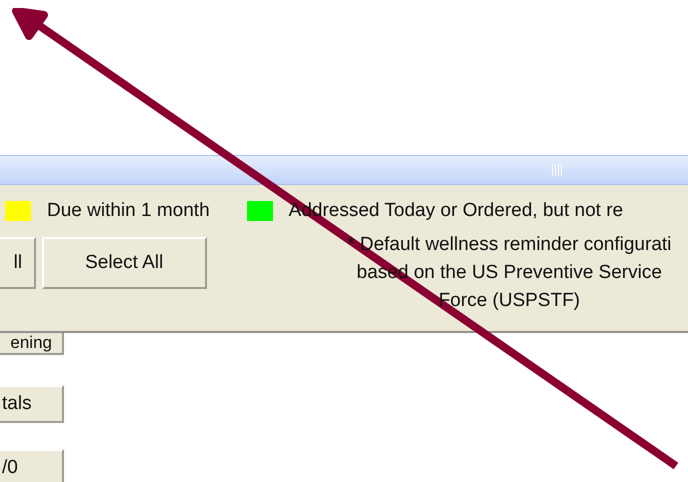  Describe the element at coordinates (344, 170) in the screenshot. I see `horizontal-scrollbar` at that location.